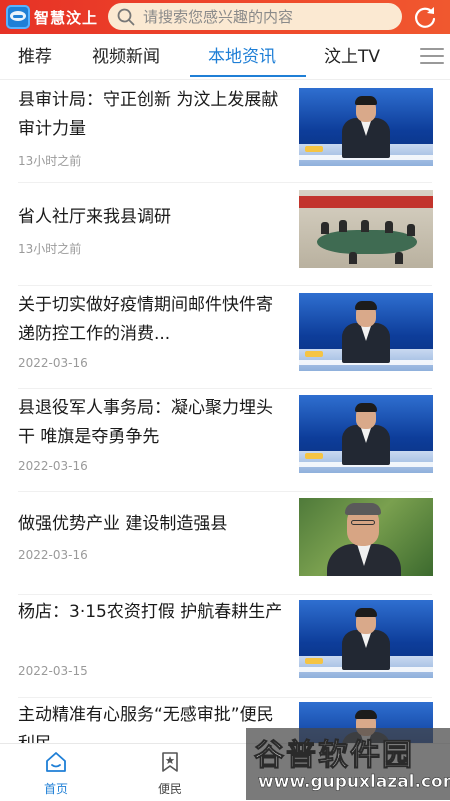 The image size is (450, 801). Describe the element at coordinates (225, 646) in the screenshot. I see `news-item: 杨店：3·15农资打假 护航春耕生产 2022-03-15` at that location.